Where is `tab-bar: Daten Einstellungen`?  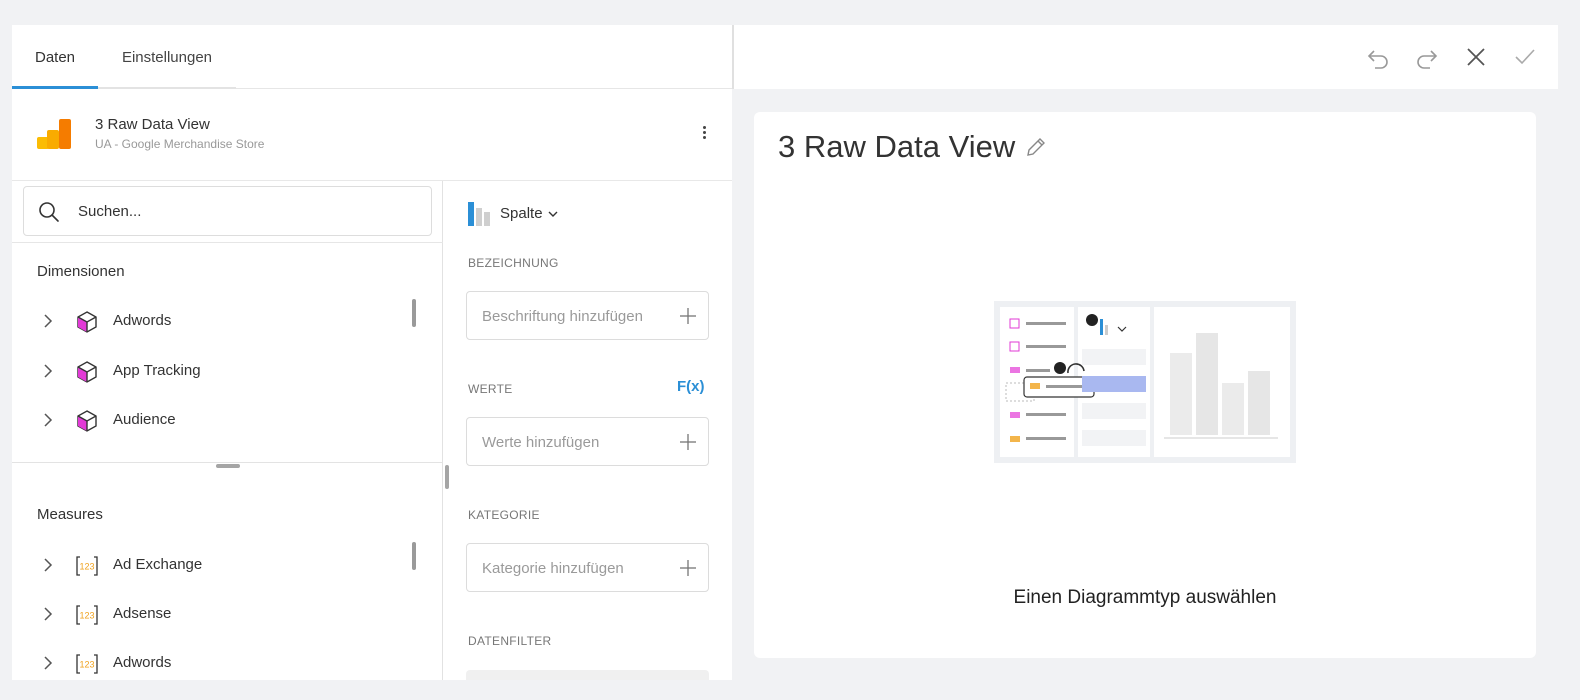
tab-bar: Daten Einstellungen is located at coordinates (372, 57).